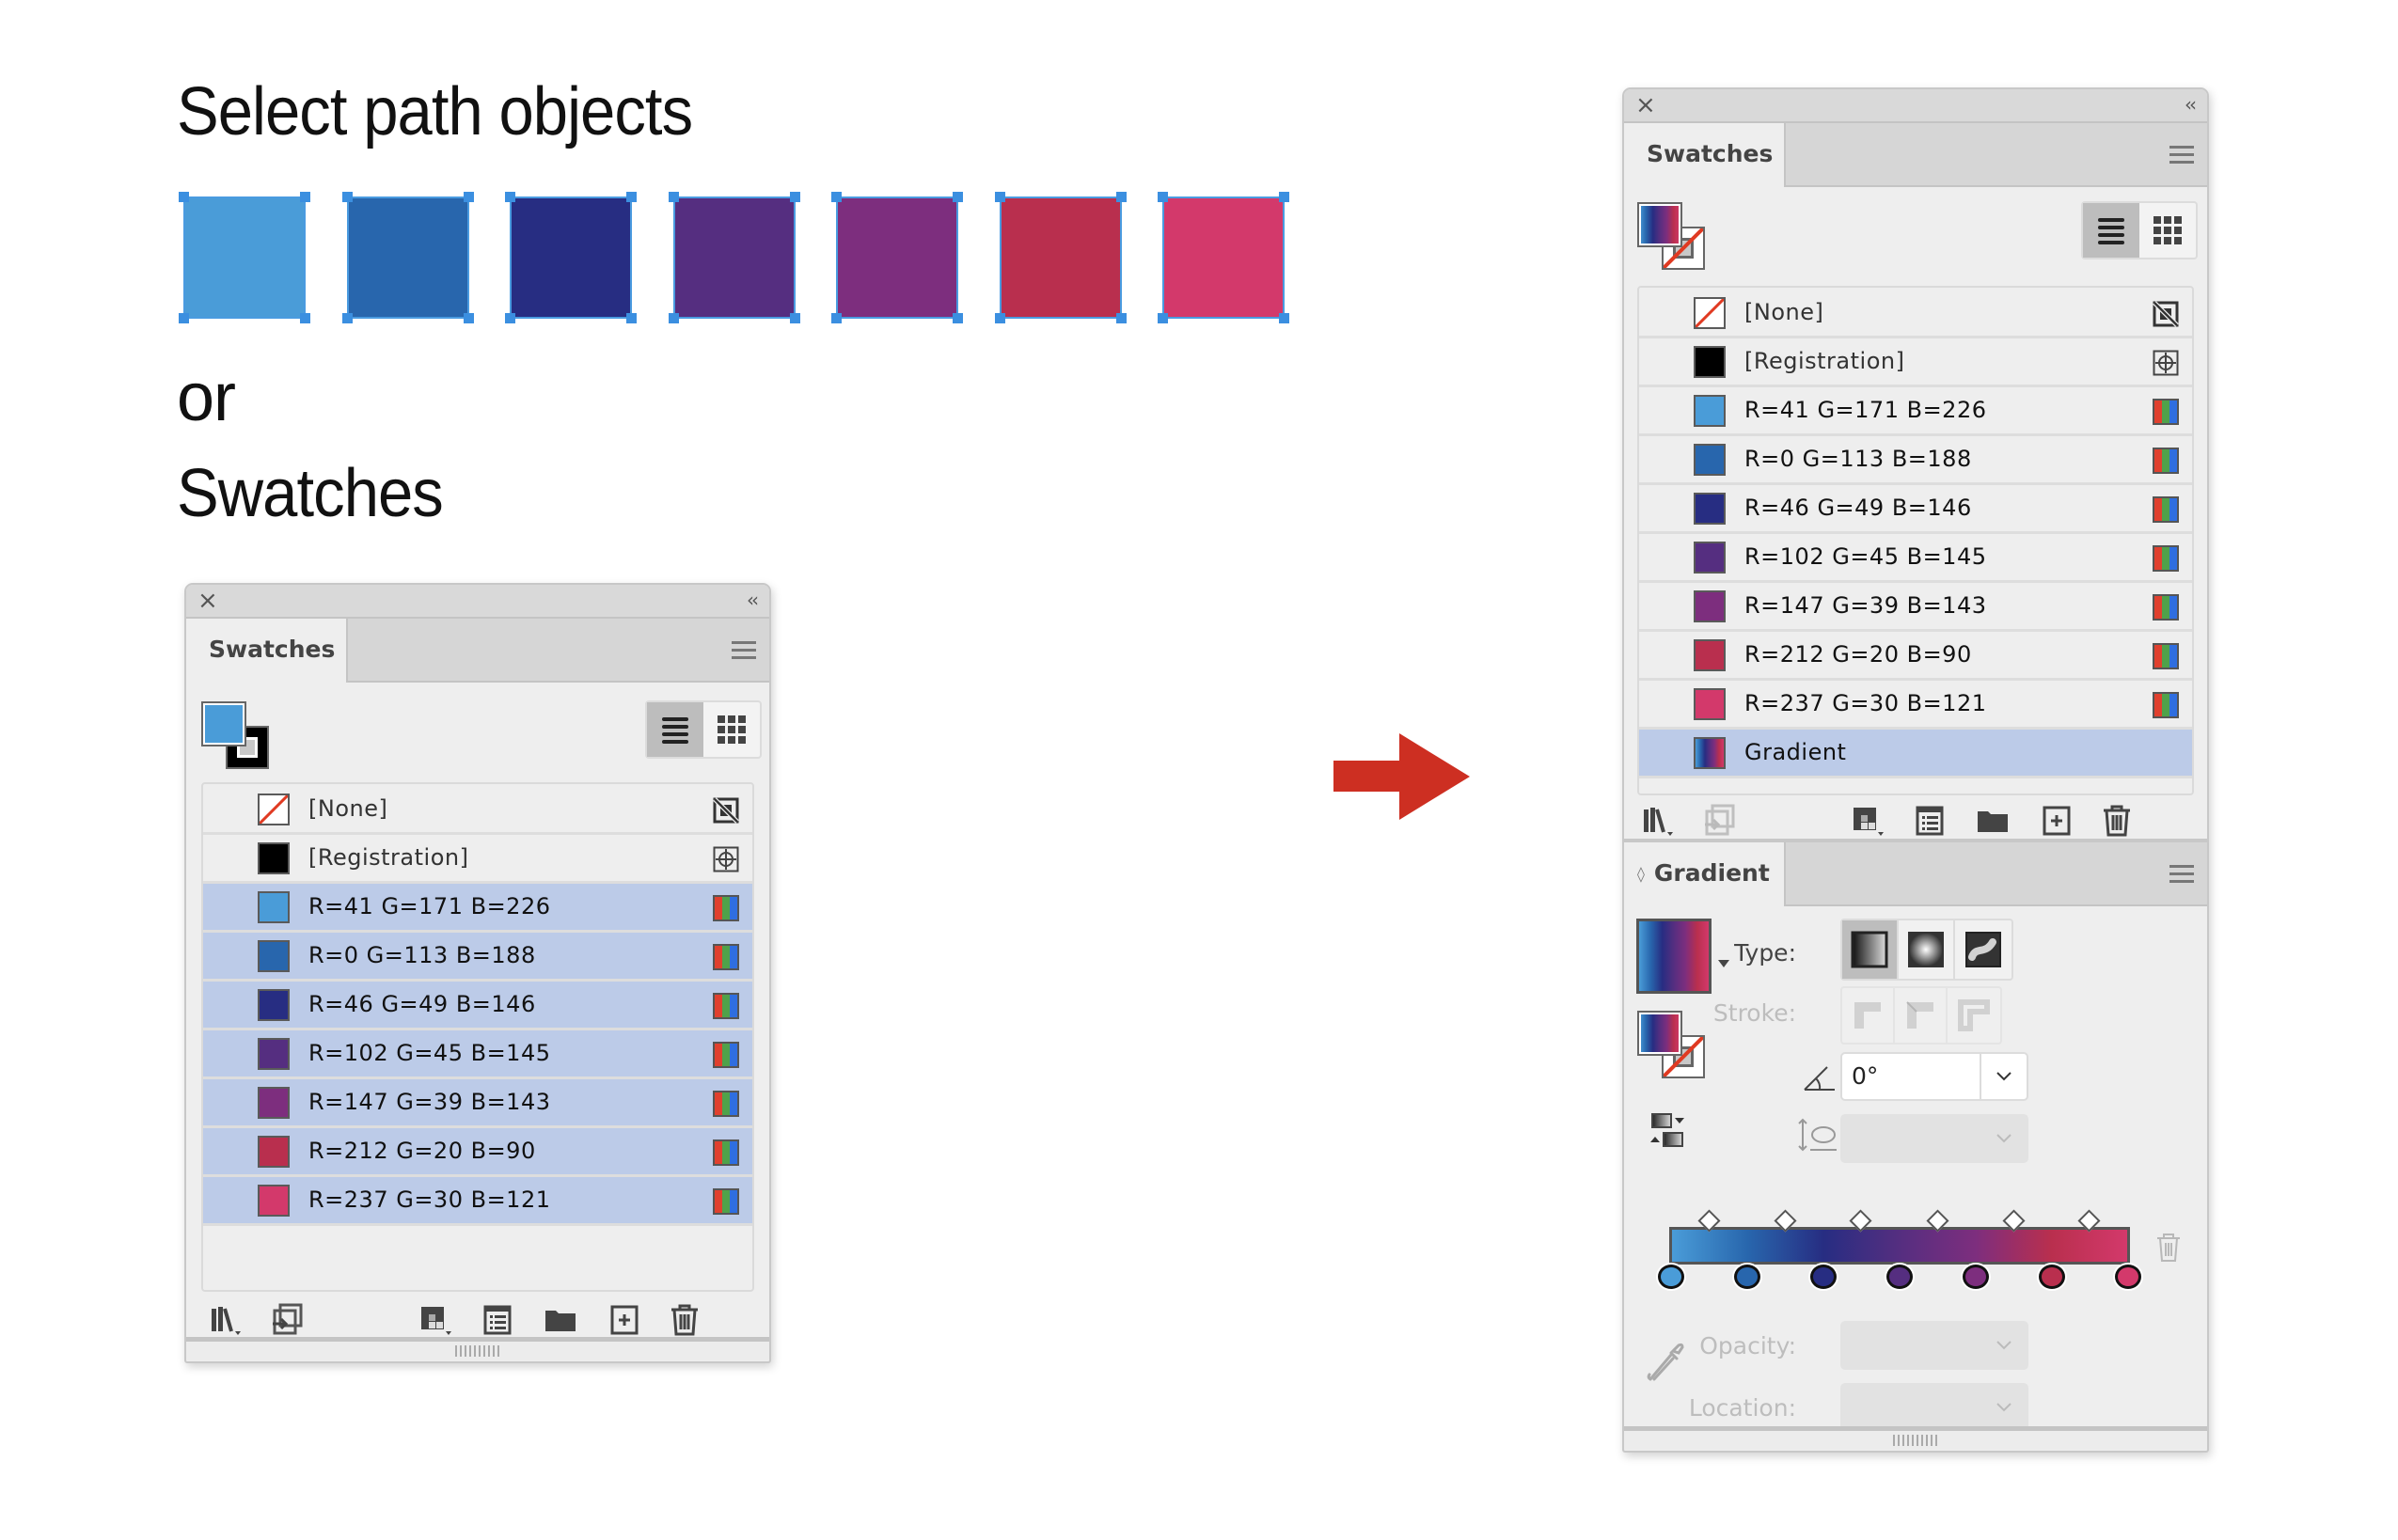  I want to click on tab-swatches: Swatches, so click(267, 651).